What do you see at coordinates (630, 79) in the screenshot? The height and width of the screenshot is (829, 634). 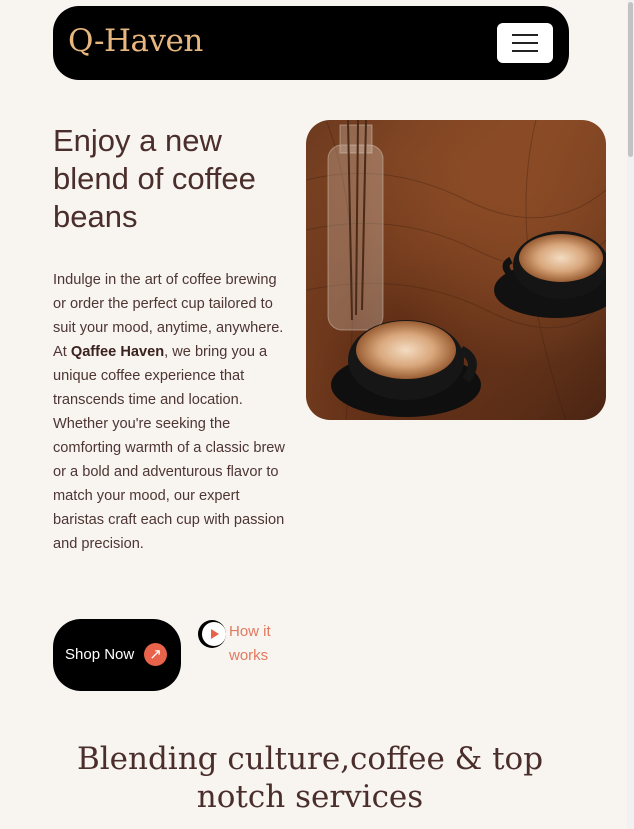 I see `scrollbar-thumb` at bounding box center [630, 79].